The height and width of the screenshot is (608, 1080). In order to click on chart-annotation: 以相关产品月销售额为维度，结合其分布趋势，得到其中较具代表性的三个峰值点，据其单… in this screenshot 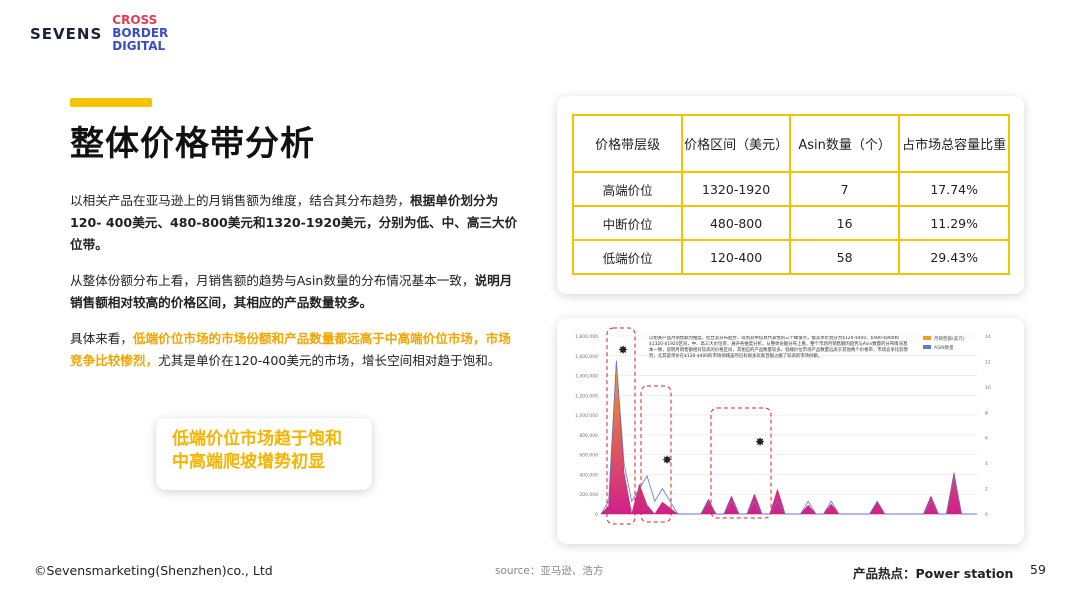, I will do `click(779, 347)`.